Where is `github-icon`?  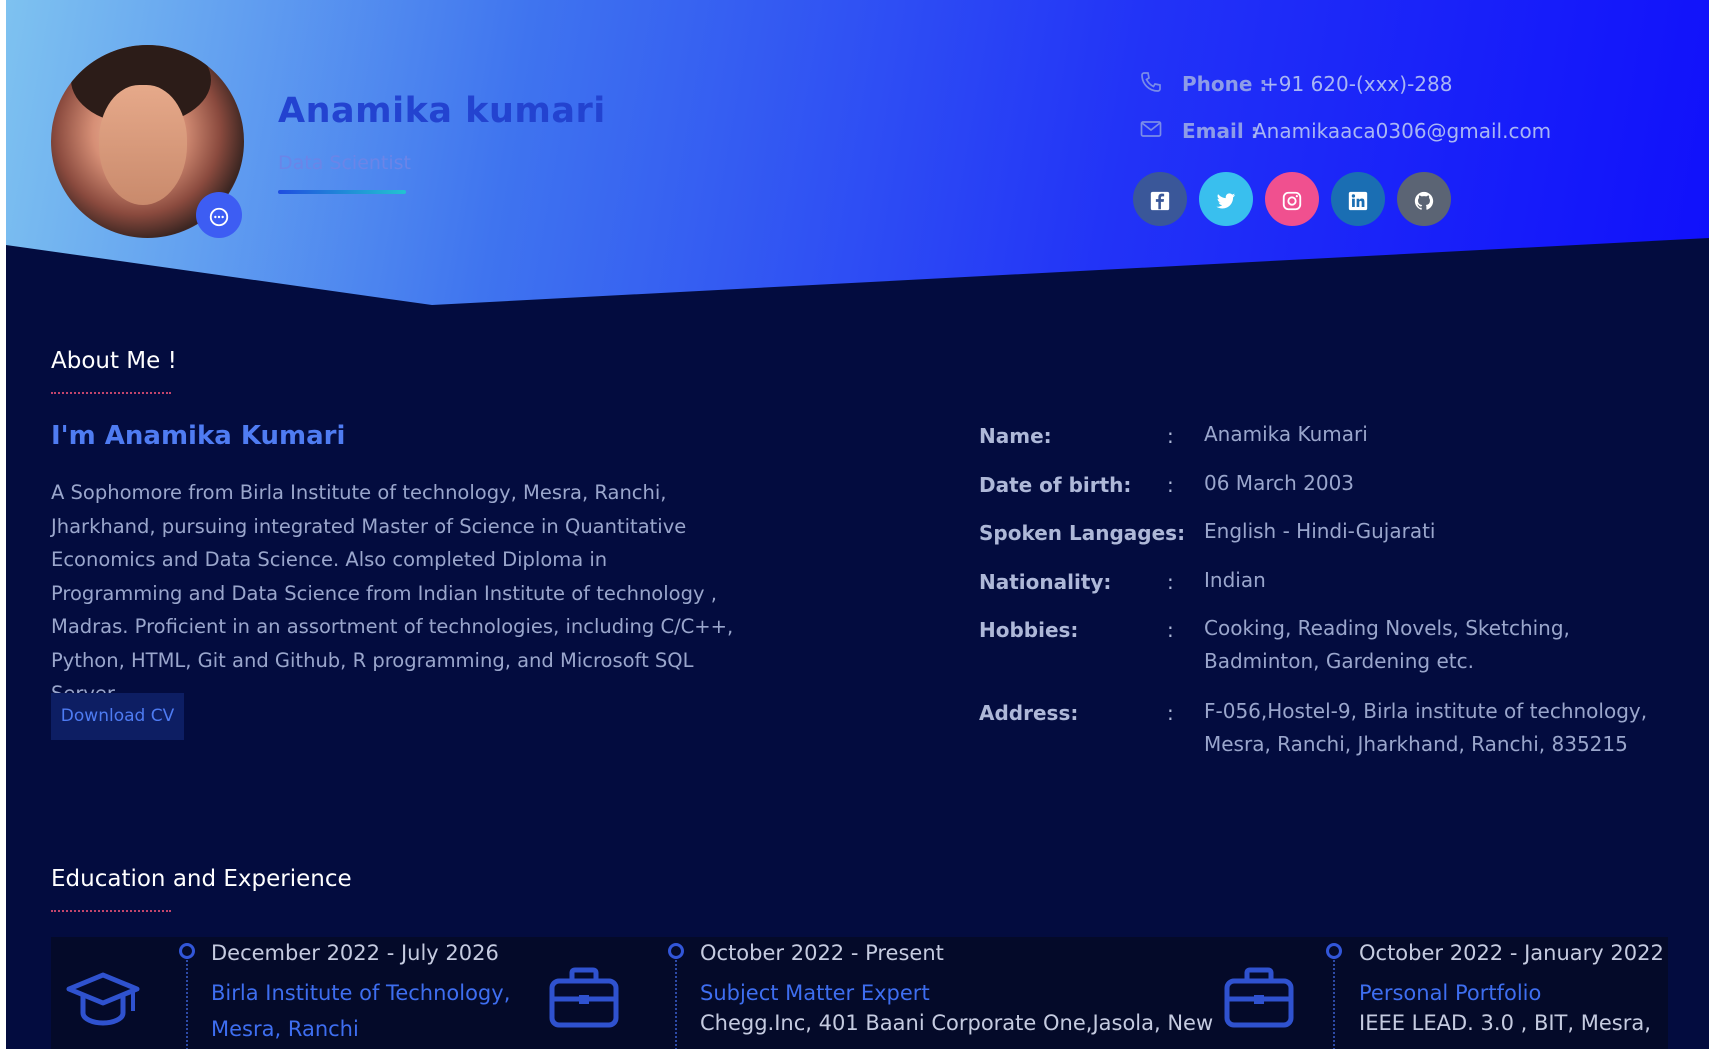 github-icon is located at coordinates (1424, 199).